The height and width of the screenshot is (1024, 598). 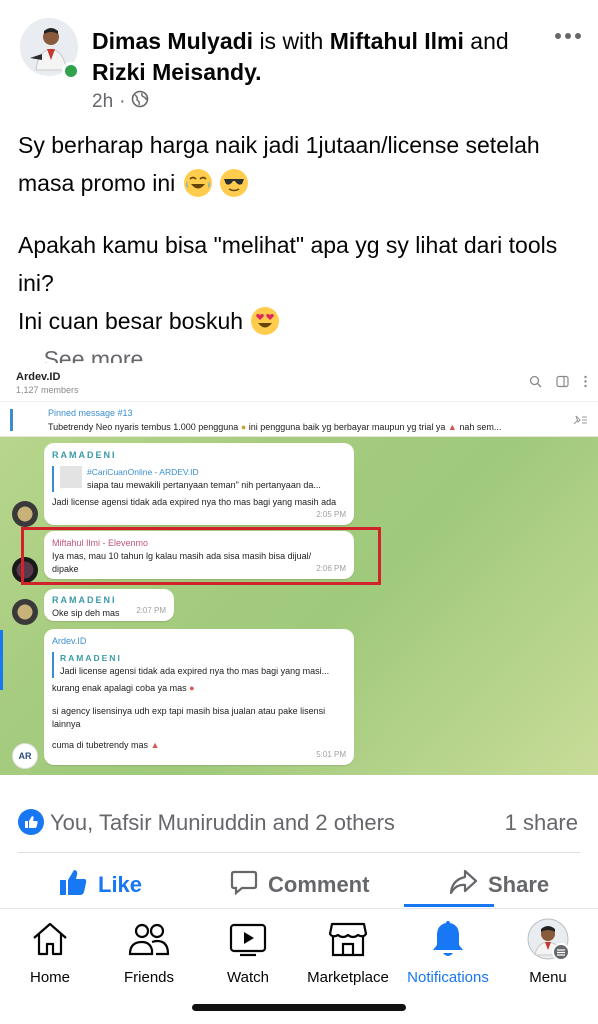 I want to click on message-text-1: kurang enak apalagi coba ya mas ●, so click(x=123, y=688).